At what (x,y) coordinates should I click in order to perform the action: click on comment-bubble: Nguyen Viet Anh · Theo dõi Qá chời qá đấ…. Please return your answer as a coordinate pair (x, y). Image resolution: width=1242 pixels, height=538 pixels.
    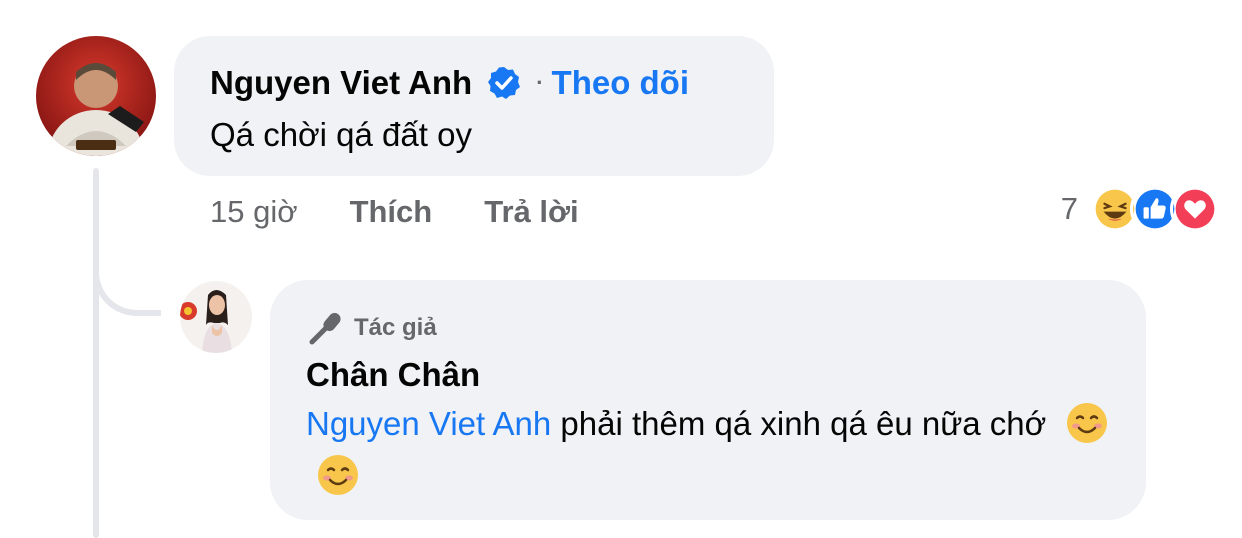
    Looking at the image, I should click on (474, 106).